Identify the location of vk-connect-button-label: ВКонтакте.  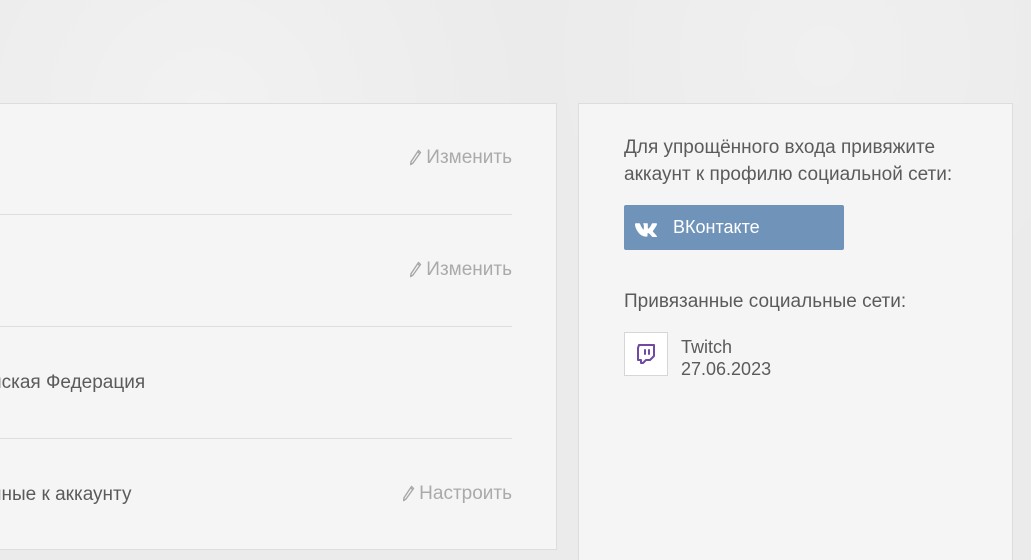
(716, 227).